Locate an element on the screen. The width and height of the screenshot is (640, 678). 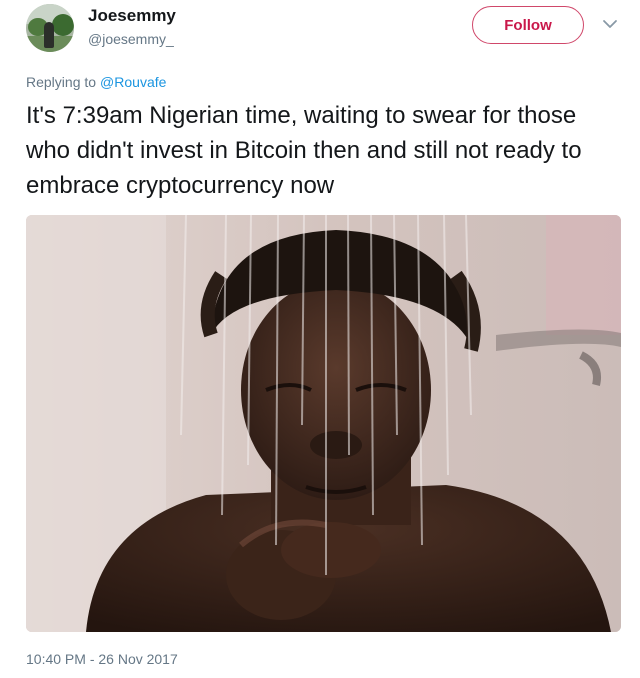
avatar-foliage is located at coordinates (63, 25).